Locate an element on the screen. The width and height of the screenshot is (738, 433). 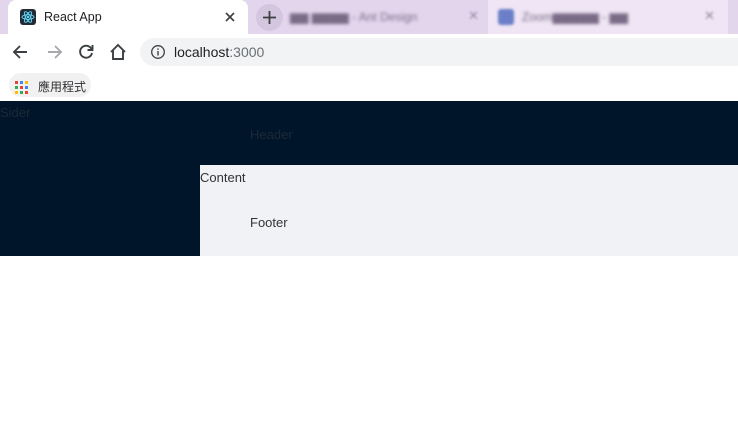
apps-grid-icon is located at coordinates (21, 86).